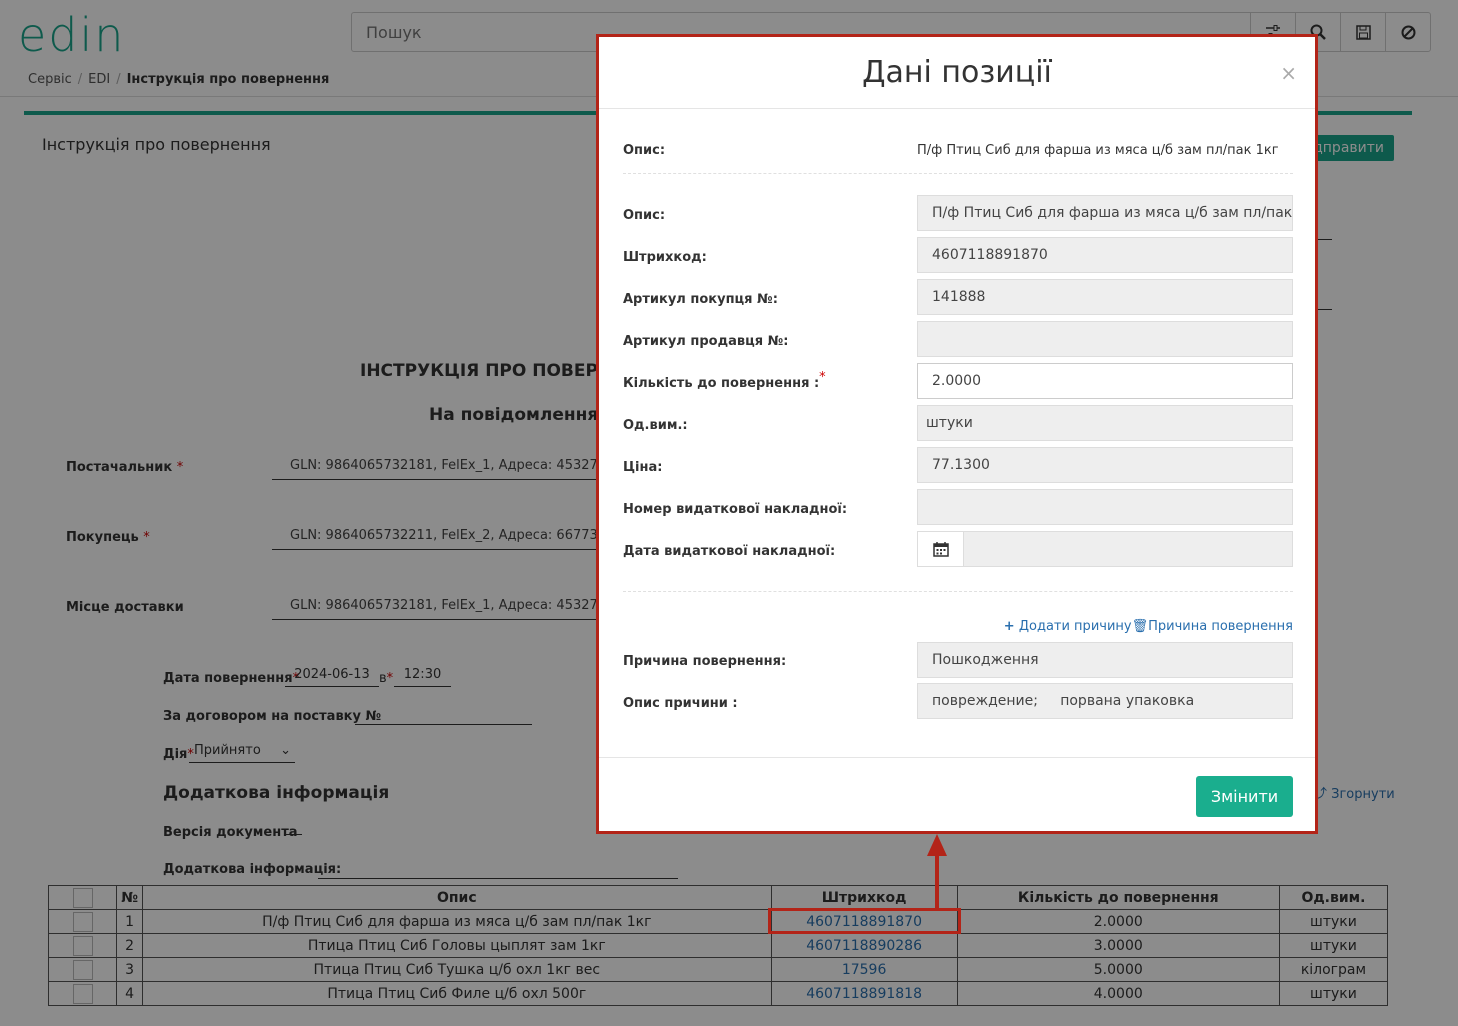 The width and height of the screenshot is (1458, 1026). What do you see at coordinates (1140, 626) in the screenshot?
I see `trash-icon: 🗑` at bounding box center [1140, 626].